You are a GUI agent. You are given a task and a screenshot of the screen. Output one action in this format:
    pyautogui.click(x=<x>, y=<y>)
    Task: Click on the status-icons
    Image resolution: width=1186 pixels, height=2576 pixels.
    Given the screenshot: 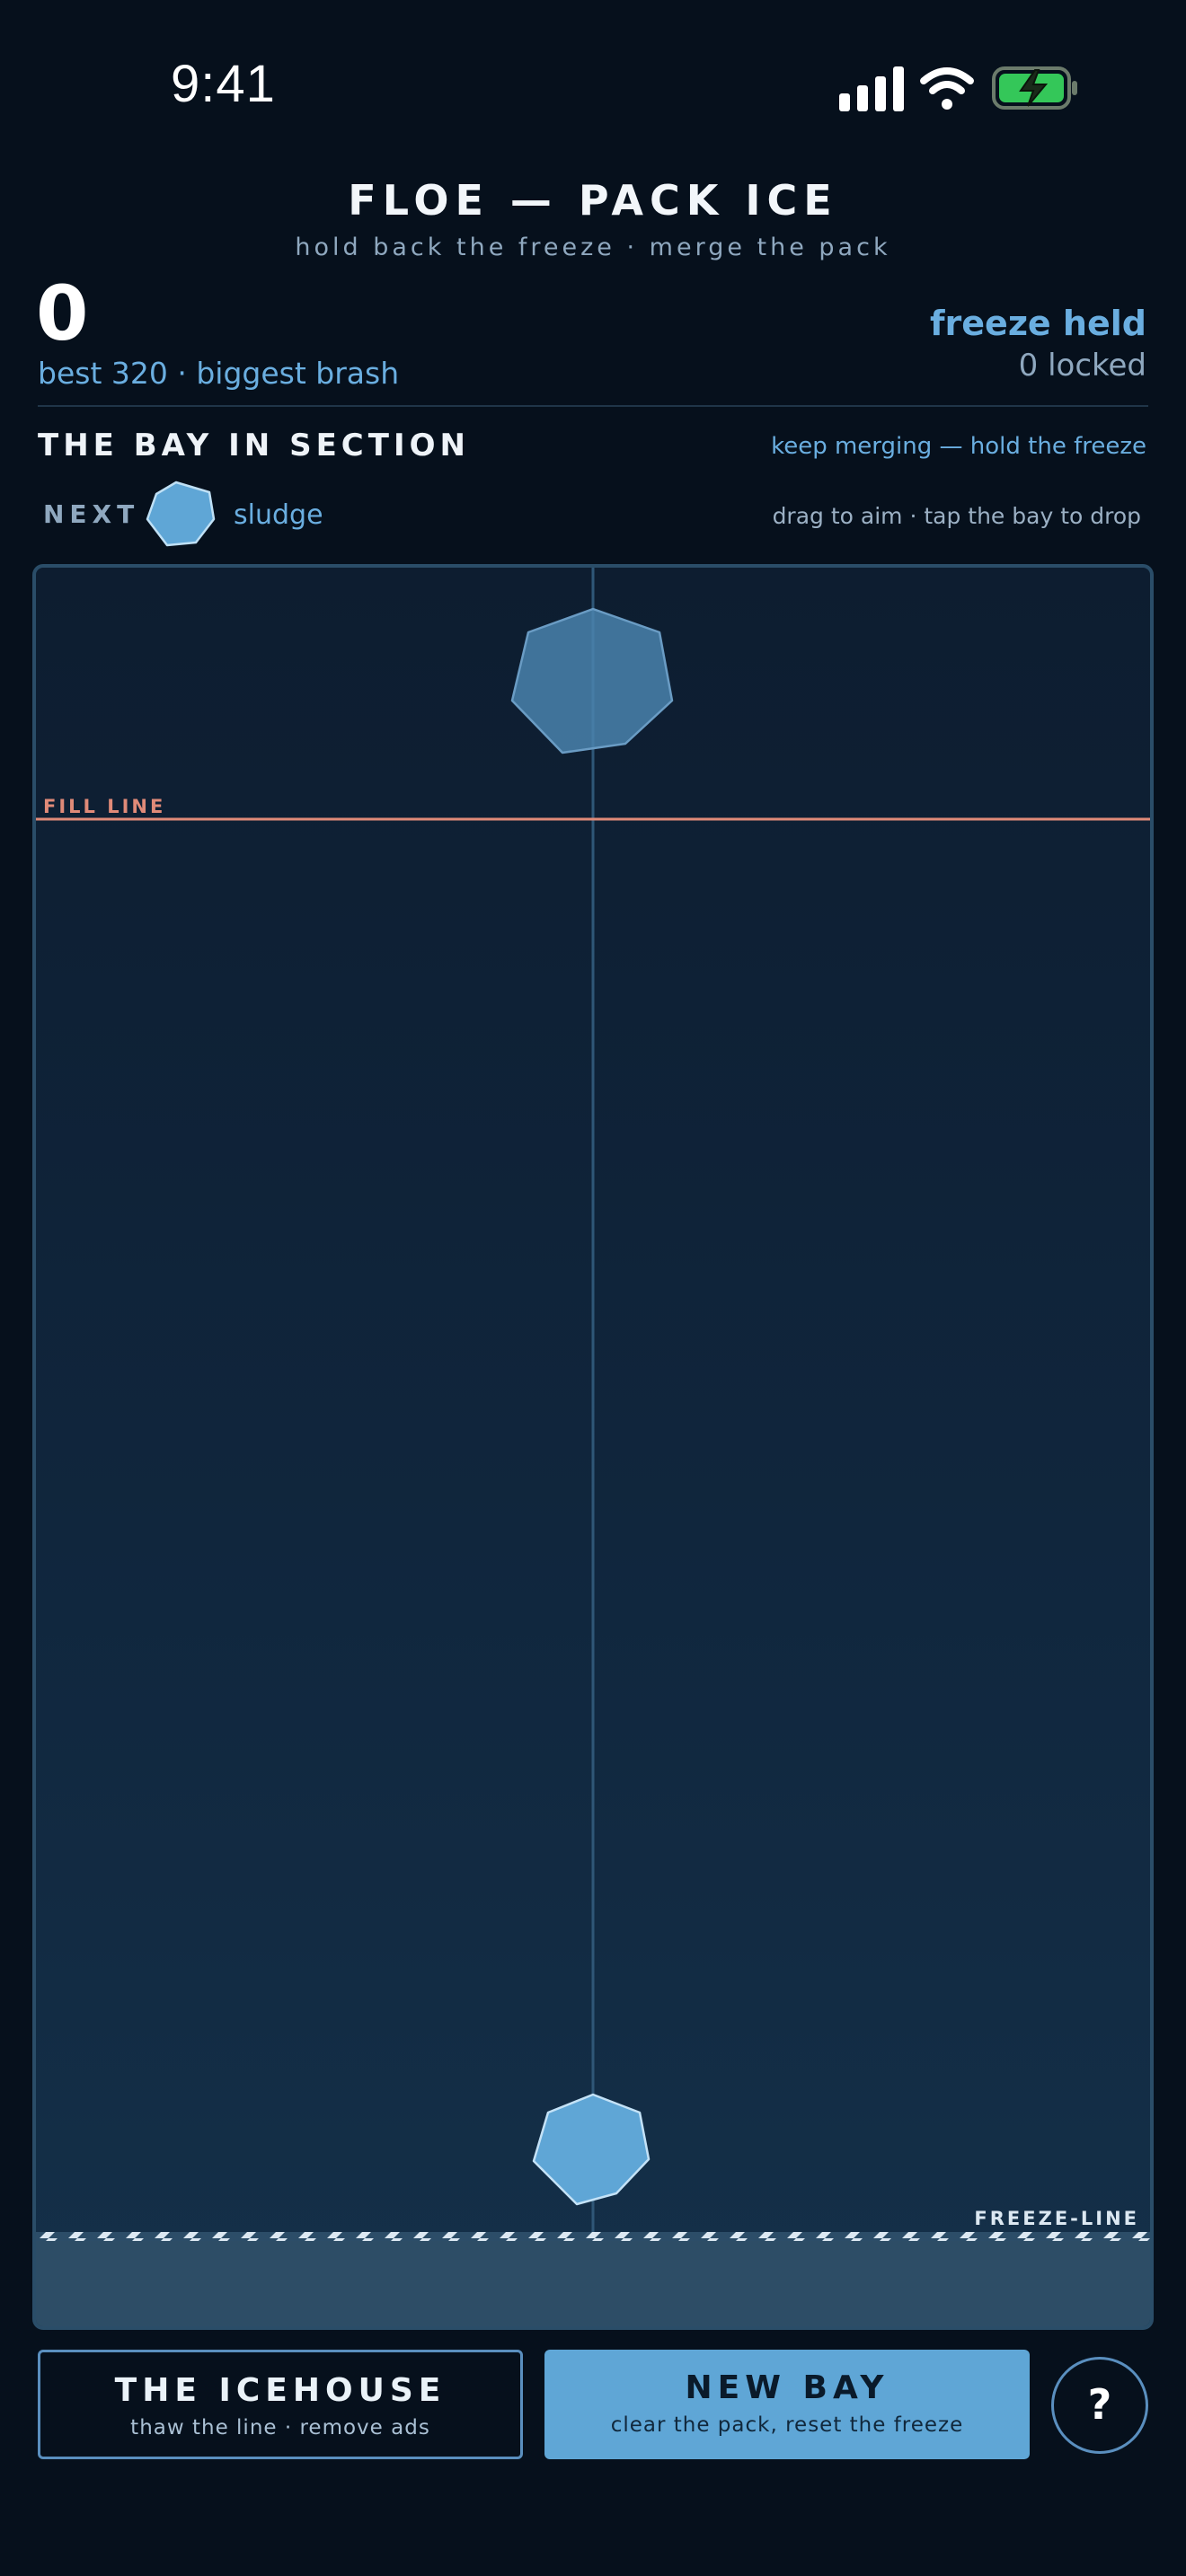 What is the action you would take?
    pyautogui.click(x=958, y=88)
    